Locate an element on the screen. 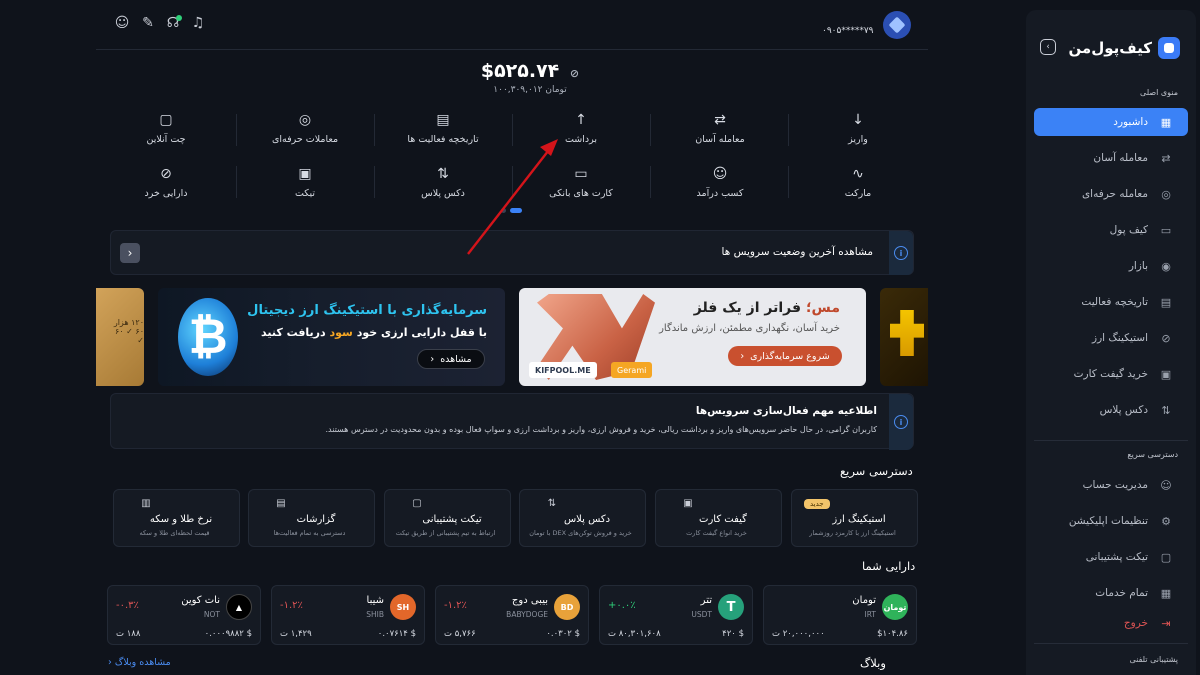 The image size is (1200, 675). annotation-arrow is located at coordinates (512, 197).